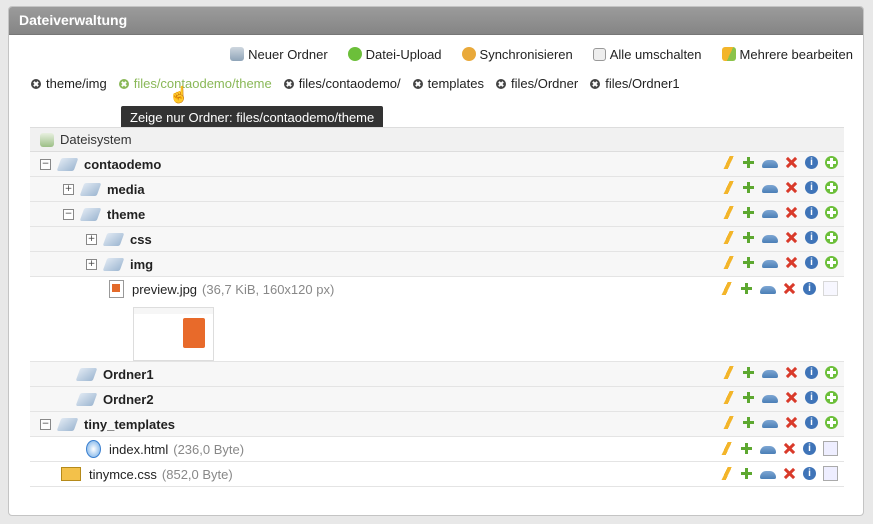  What do you see at coordinates (437, 264) in the screenshot?
I see `tree-row: + img i` at bounding box center [437, 264].